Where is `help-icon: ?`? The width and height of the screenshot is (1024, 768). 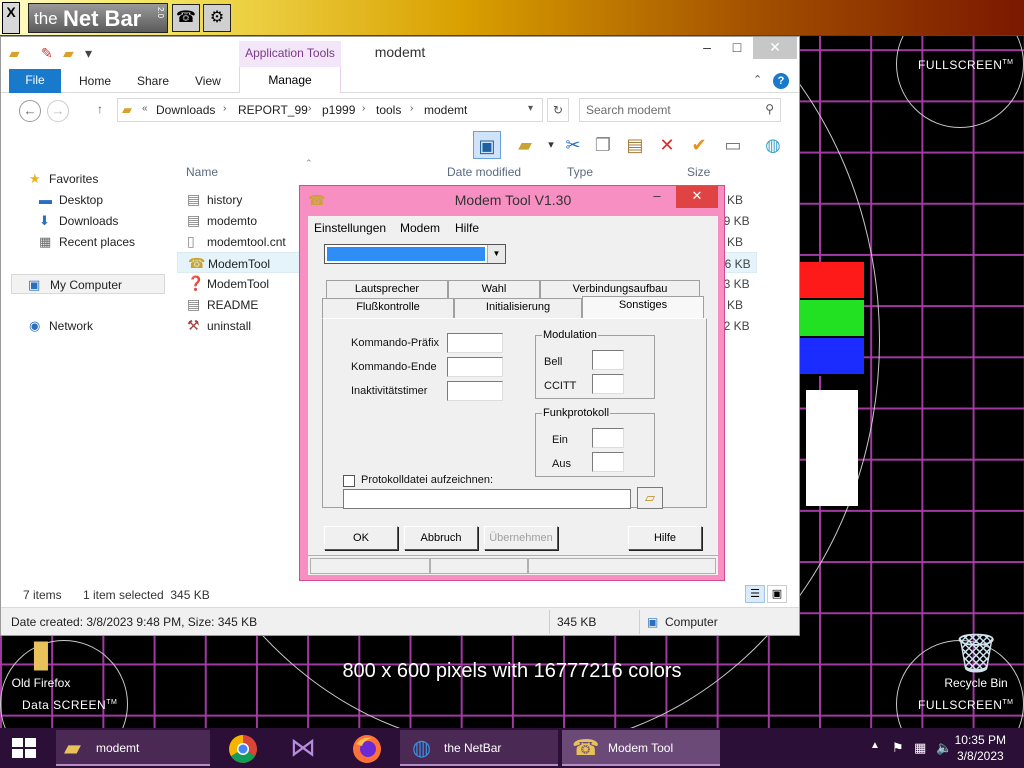
help-icon: ? is located at coordinates (781, 81).